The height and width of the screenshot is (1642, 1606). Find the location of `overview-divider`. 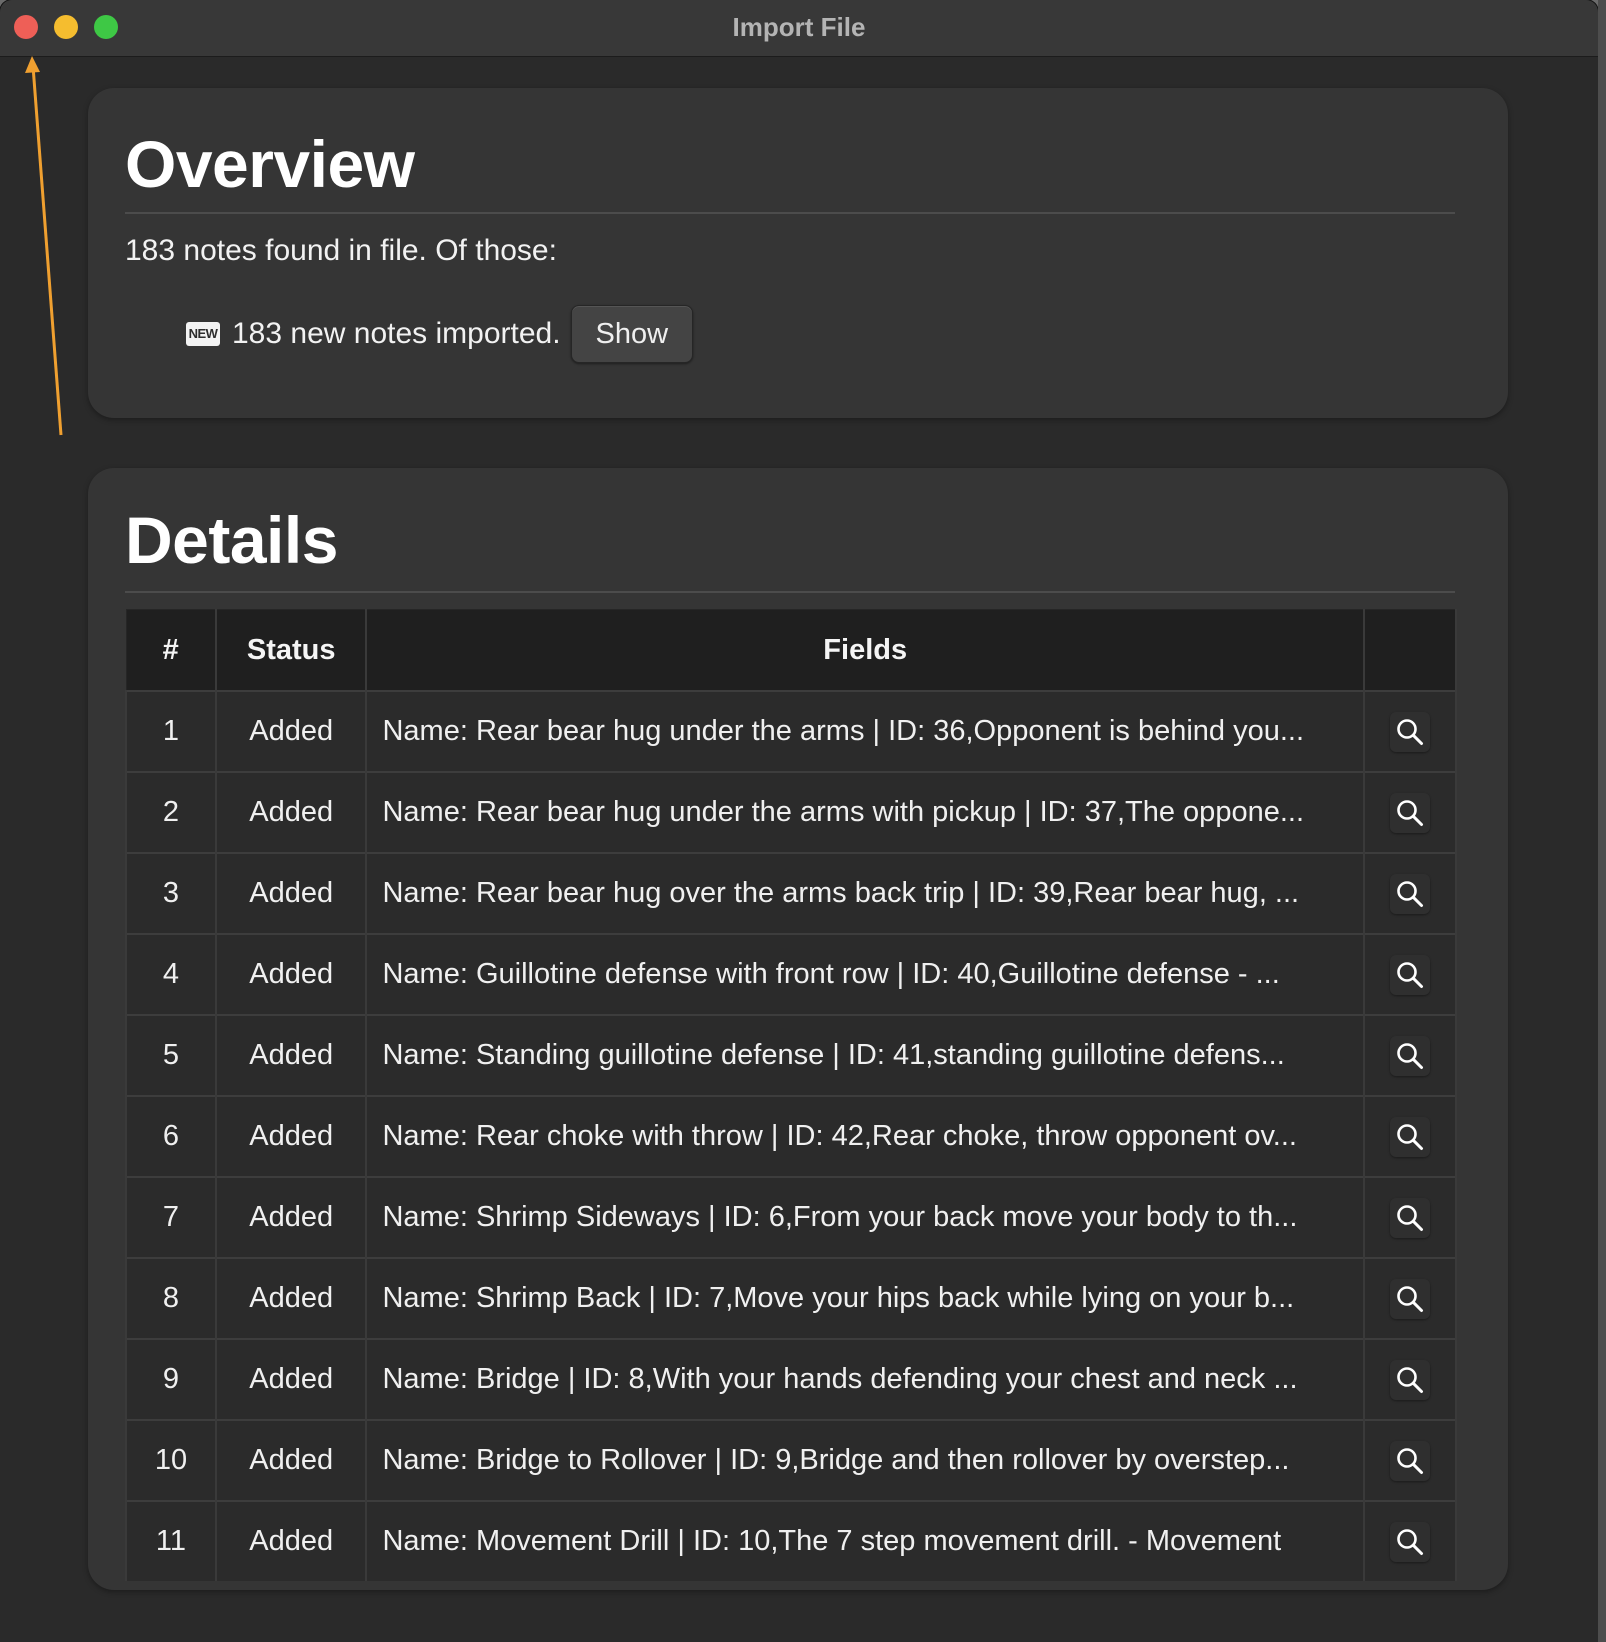

overview-divider is located at coordinates (790, 213).